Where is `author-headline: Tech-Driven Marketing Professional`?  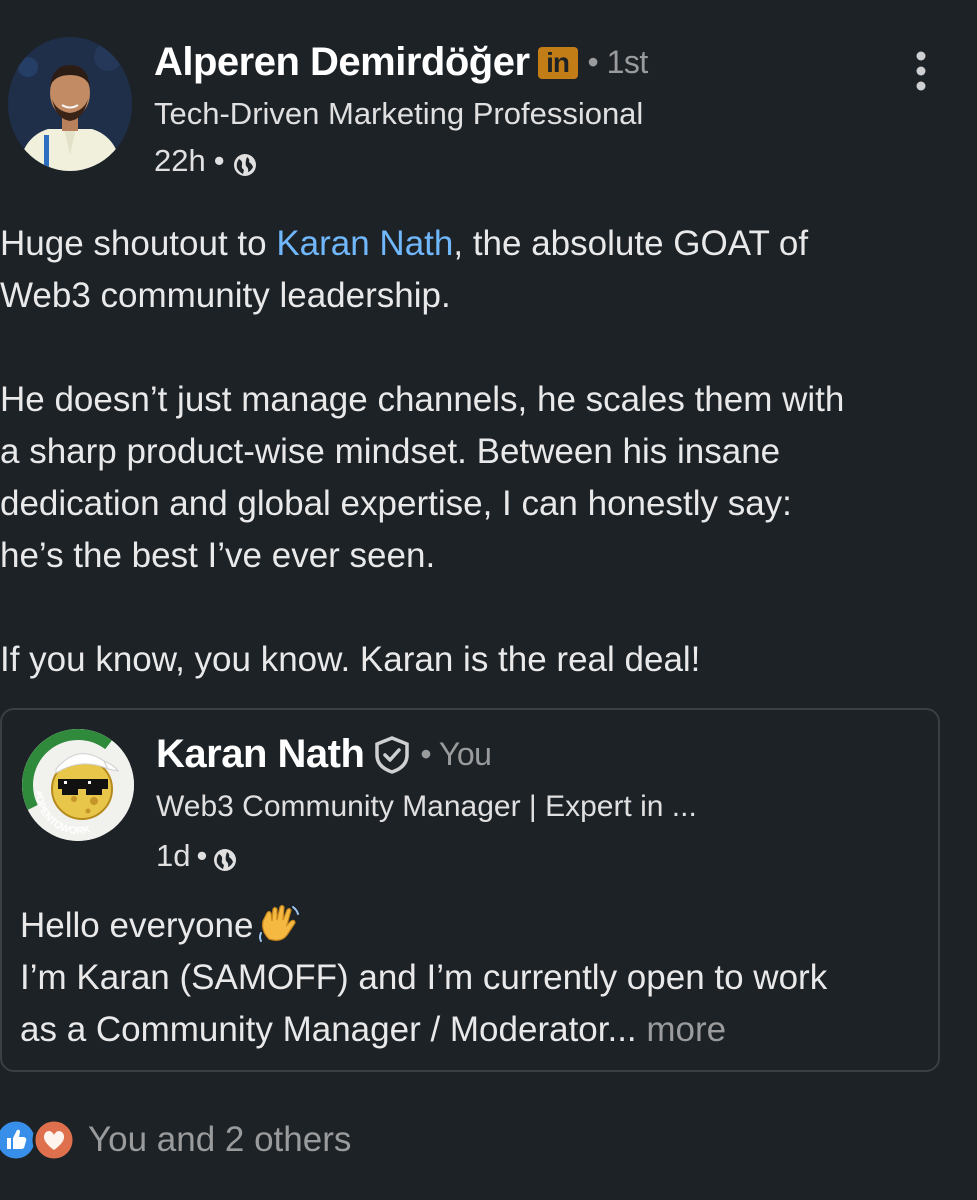
author-headline: Tech-Driven Marketing Professional is located at coordinates (399, 113).